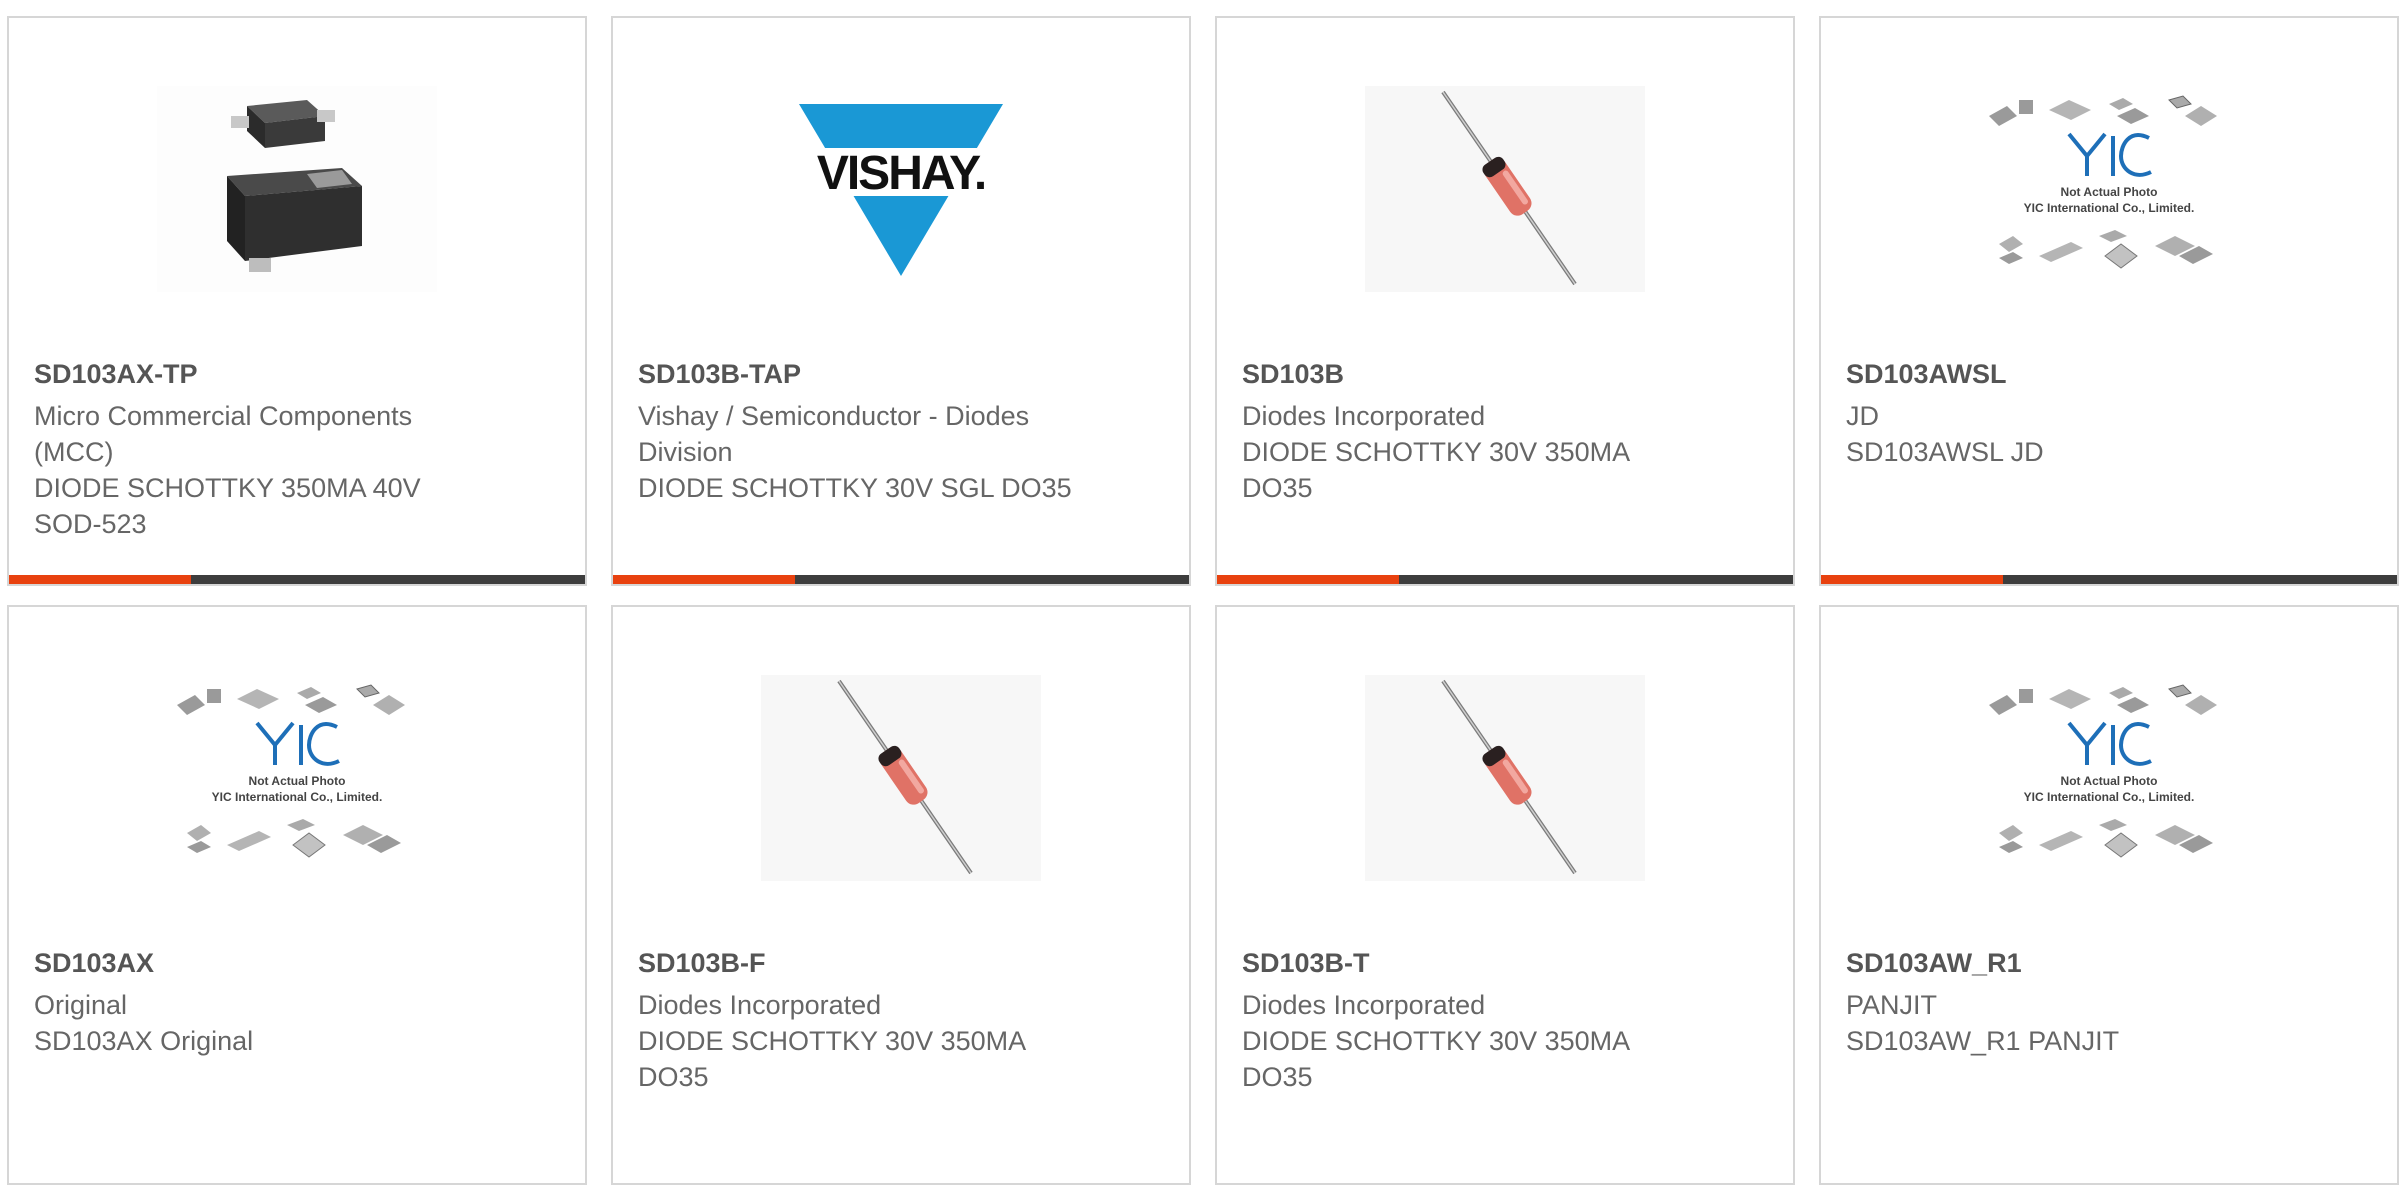 This screenshot has width=2400, height=1185. Describe the element at coordinates (227, 506) in the screenshot. I see `description: DIODE SCHOTTKY 350MA 40V SOD-523` at that location.